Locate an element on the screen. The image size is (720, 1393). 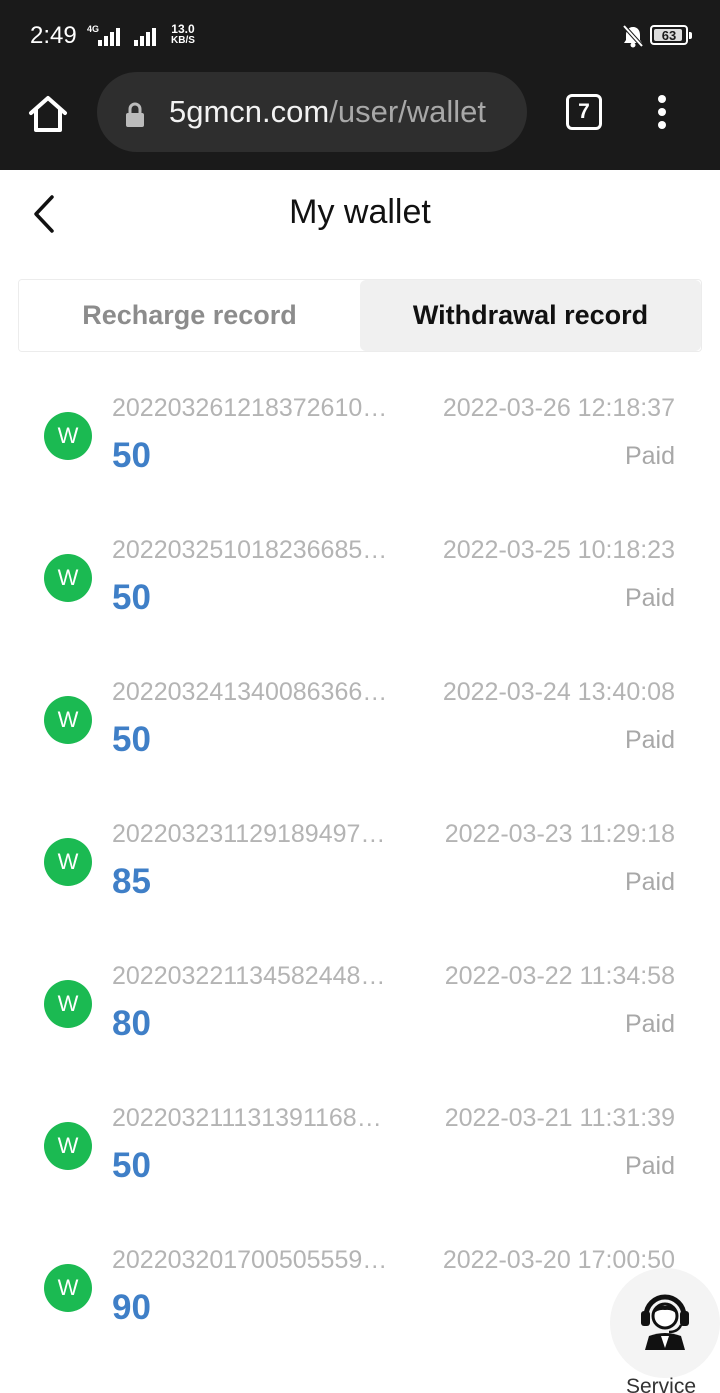
battery-icon: 63 is located at coordinates (671, 35).